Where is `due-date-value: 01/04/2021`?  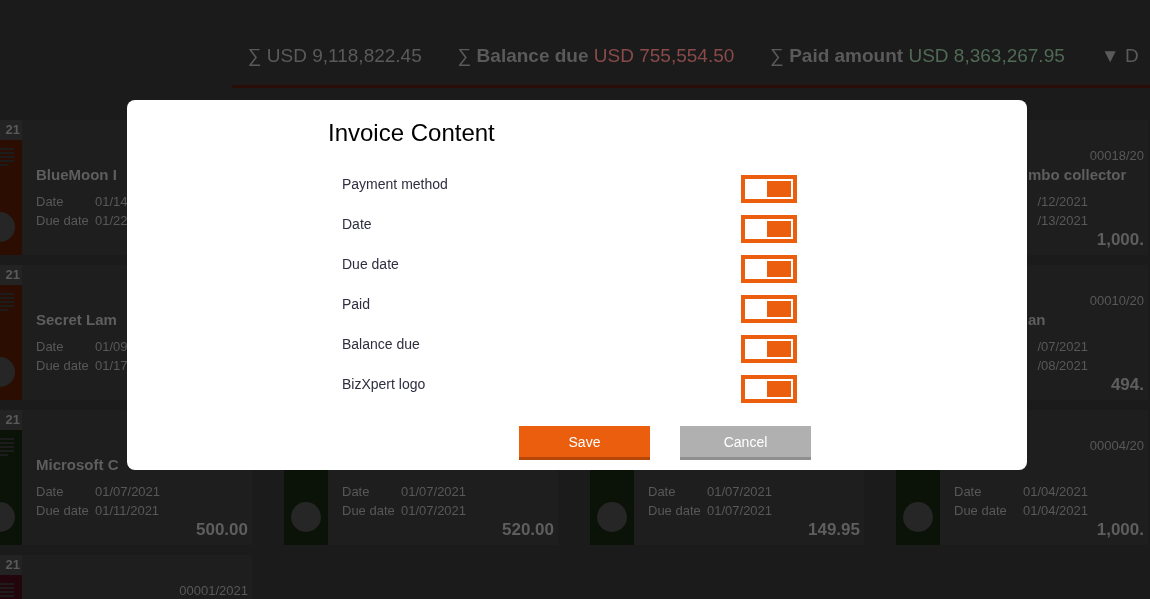 due-date-value: 01/04/2021 is located at coordinates (1055, 510).